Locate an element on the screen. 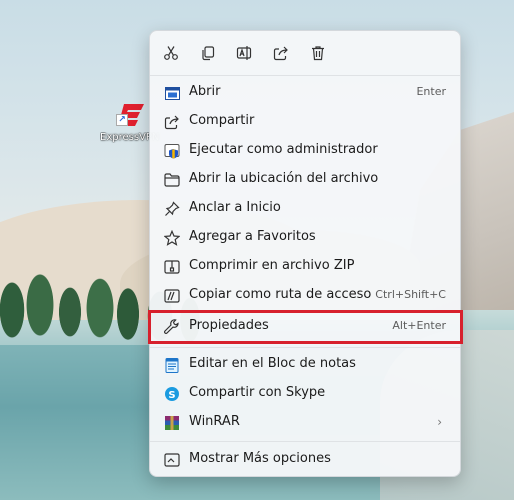 The image size is (514, 500). menu-item-share: Compartir is located at coordinates (305, 121).